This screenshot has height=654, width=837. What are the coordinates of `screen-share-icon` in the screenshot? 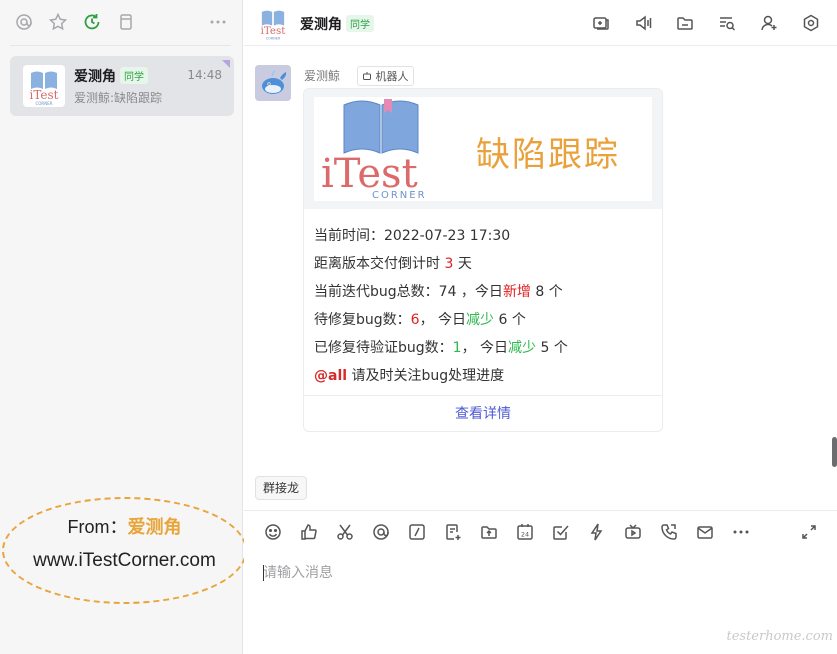 It's located at (601, 23).